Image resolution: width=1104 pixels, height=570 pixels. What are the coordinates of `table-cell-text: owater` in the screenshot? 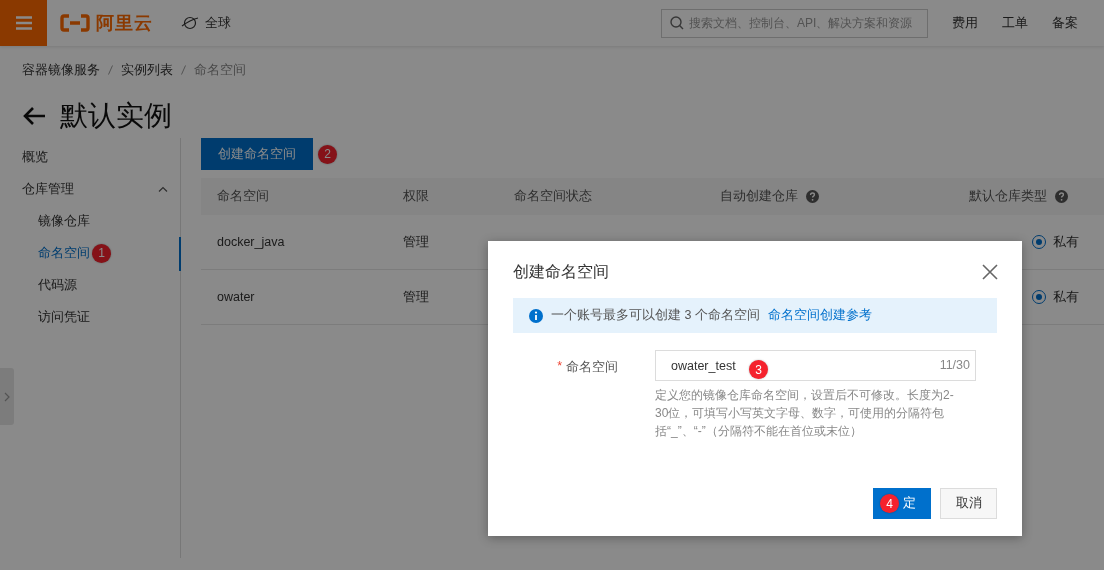 It's located at (236, 297).